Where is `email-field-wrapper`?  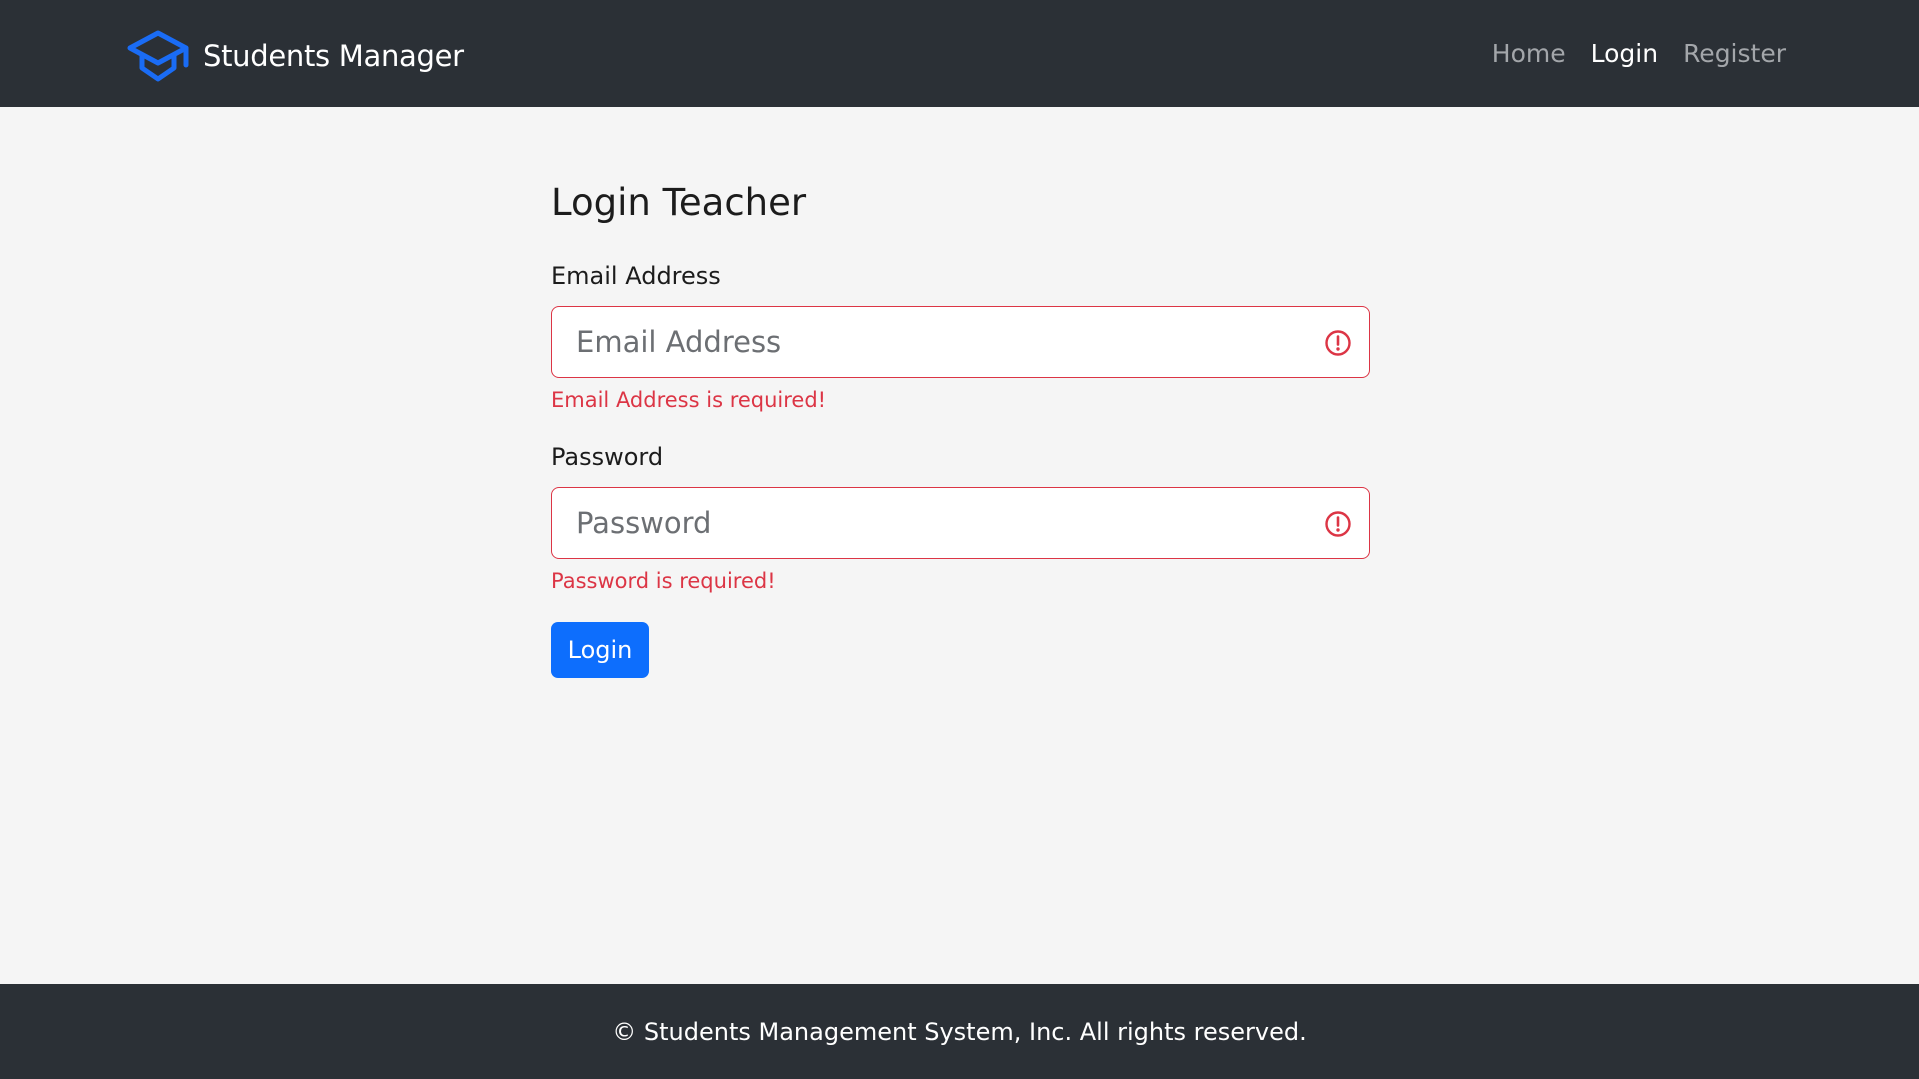
email-field-wrapper is located at coordinates (960, 342).